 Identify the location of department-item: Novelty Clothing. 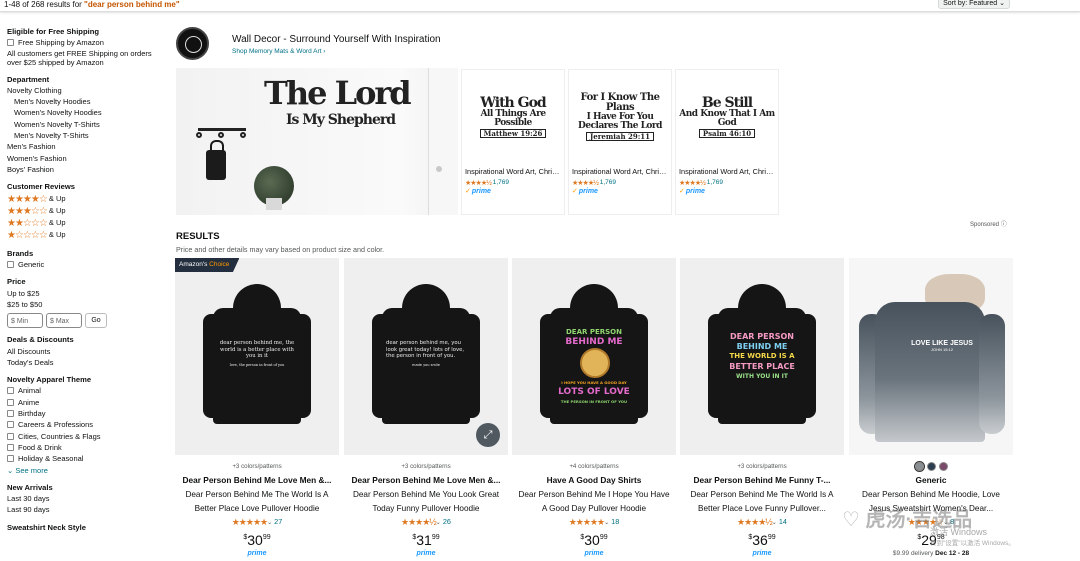
(88, 90).